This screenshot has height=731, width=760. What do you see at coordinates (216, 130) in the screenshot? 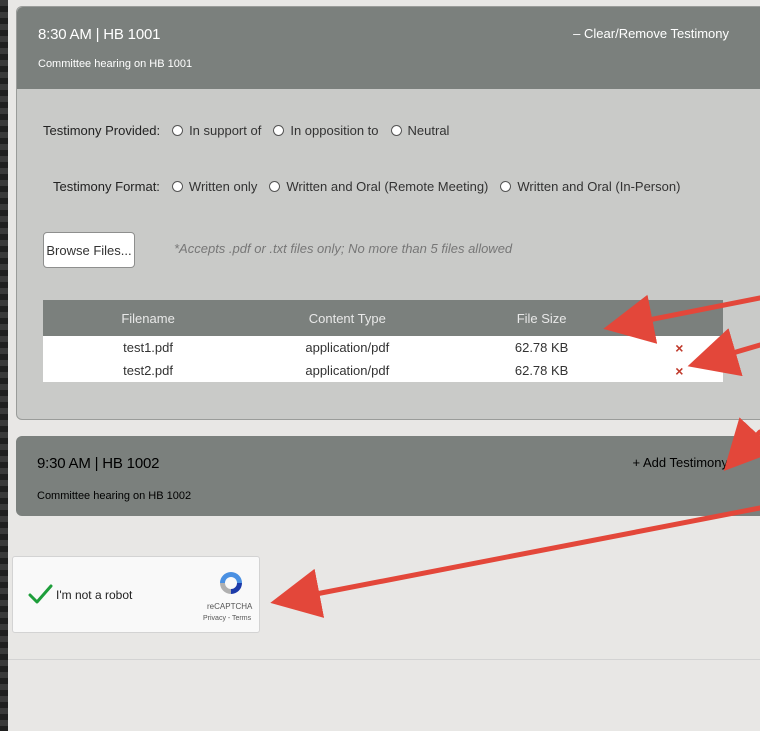
I see `radio-support: In support of` at bounding box center [216, 130].